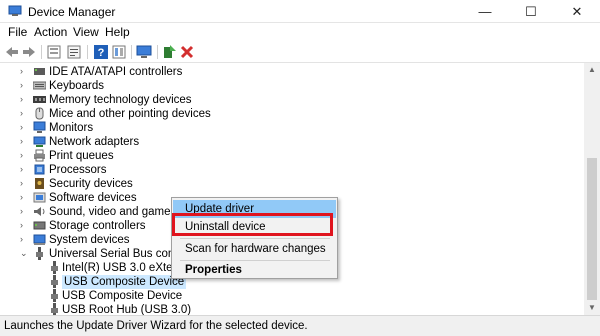 The width and height of the screenshot is (600, 336). What do you see at coordinates (94, 142) in the screenshot?
I see `tree-item-label: Network adapters` at bounding box center [94, 142].